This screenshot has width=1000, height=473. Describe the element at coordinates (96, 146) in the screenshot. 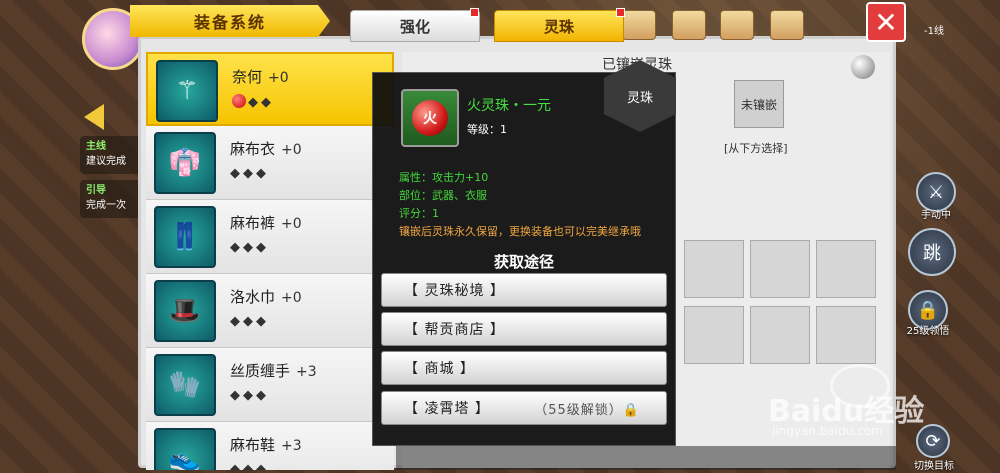

I see `quest-title: 主线` at that location.